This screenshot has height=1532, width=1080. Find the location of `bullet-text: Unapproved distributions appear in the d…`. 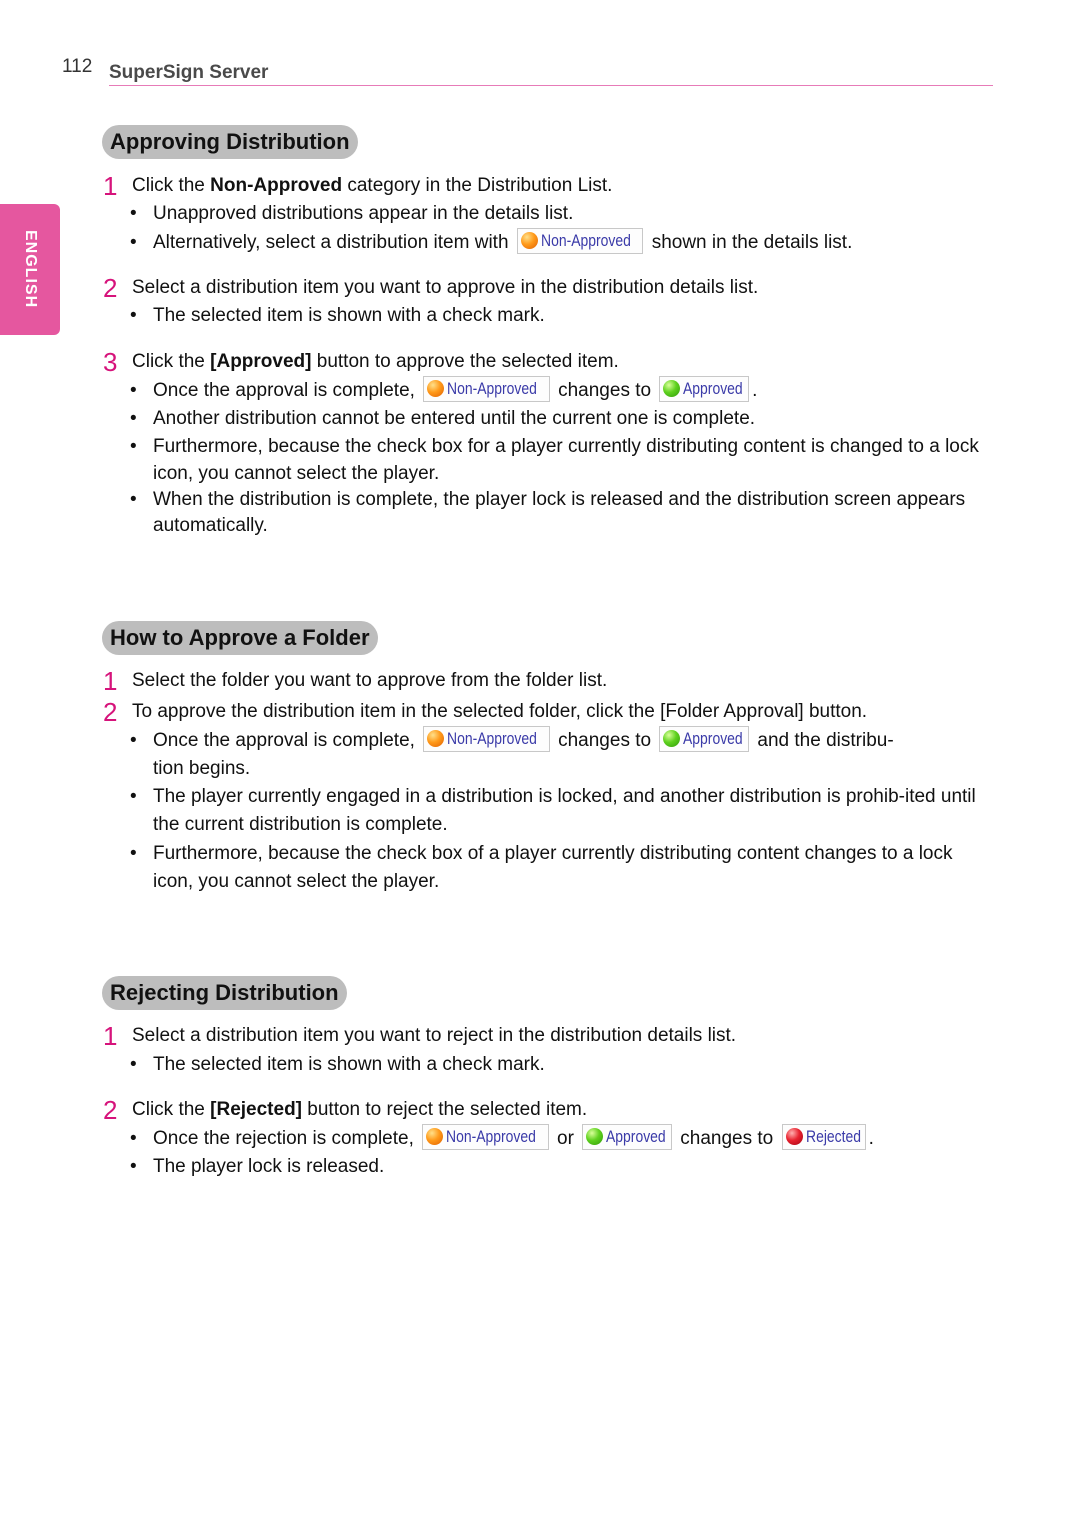

bullet-text: Unapproved distributions appear in the d… is located at coordinates (363, 213).